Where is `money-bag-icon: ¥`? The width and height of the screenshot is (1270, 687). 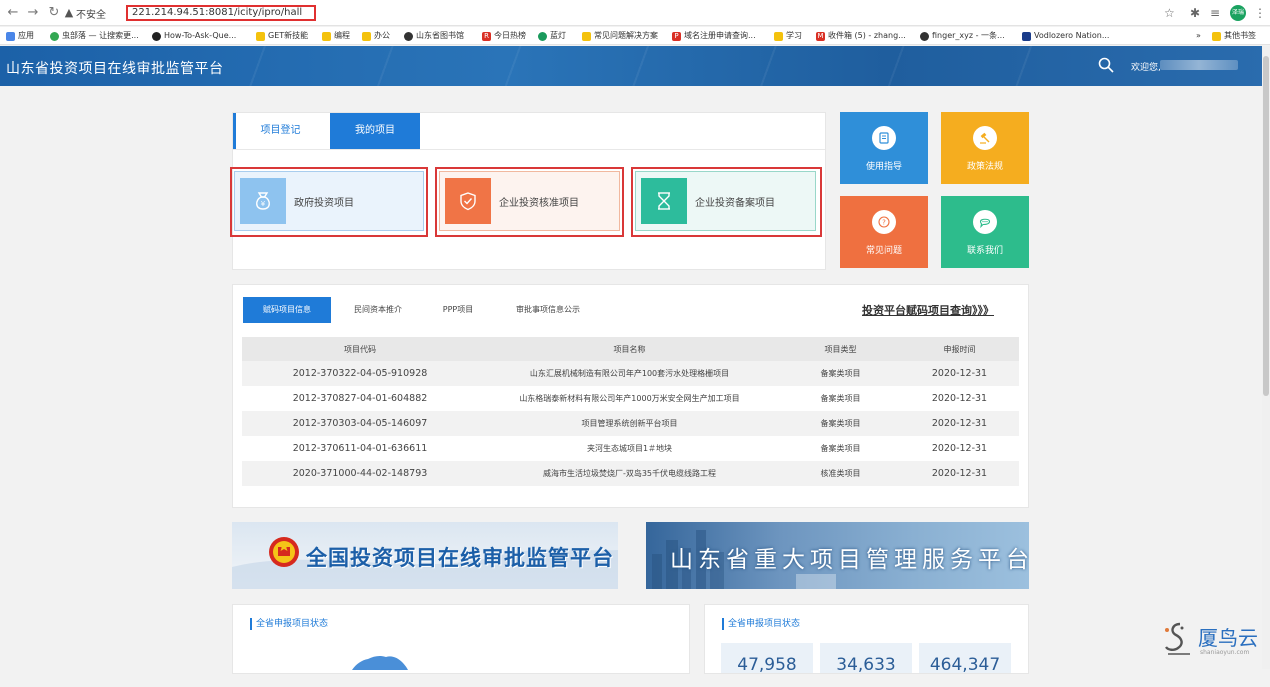
money-bag-icon: ¥ is located at coordinates (263, 201).